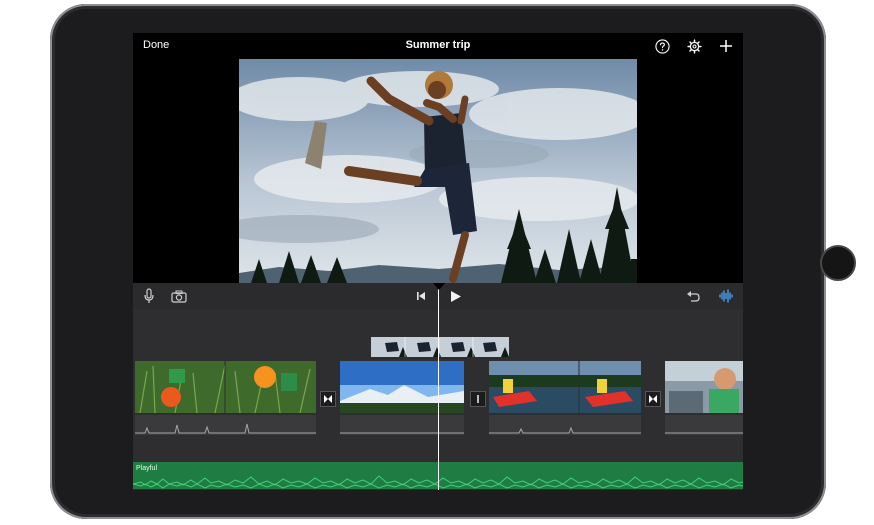  Describe the element at coordinates (726, 296) in the screenshot. I see `audio-waveform-icon` at that location.